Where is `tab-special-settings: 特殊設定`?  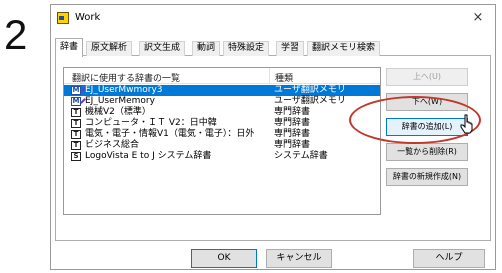 tab-special-settings: 特殊設定 is located at coordinates (246, 48).